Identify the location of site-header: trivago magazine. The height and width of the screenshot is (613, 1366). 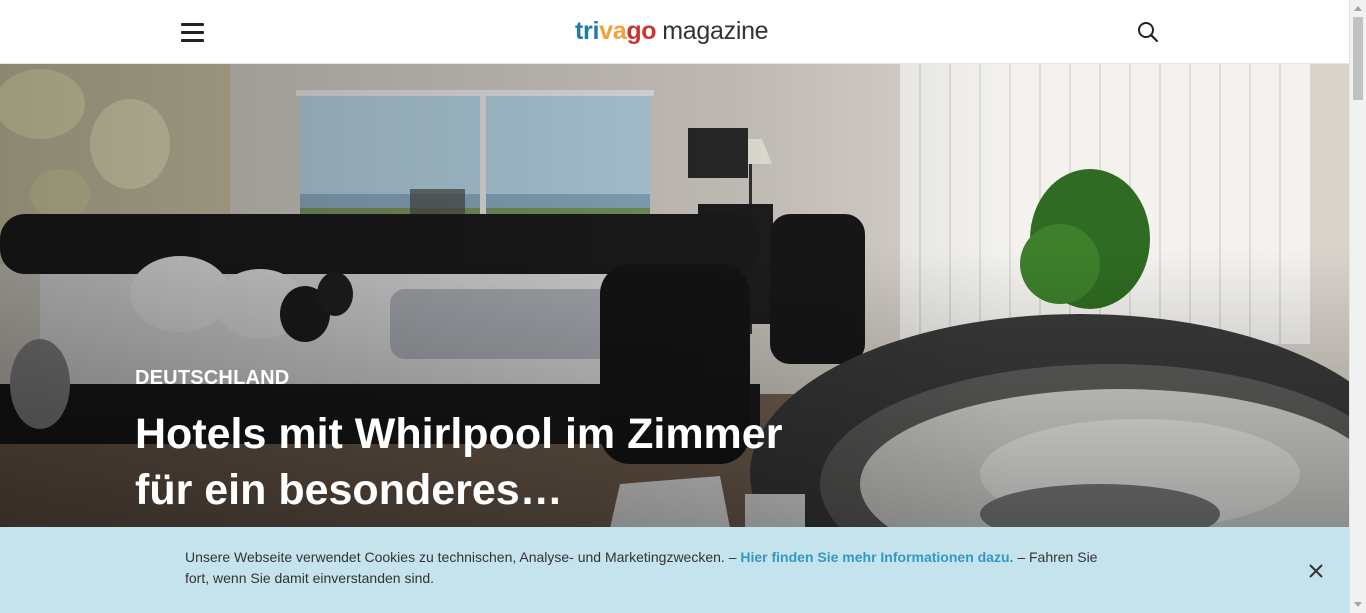
(674, 32).